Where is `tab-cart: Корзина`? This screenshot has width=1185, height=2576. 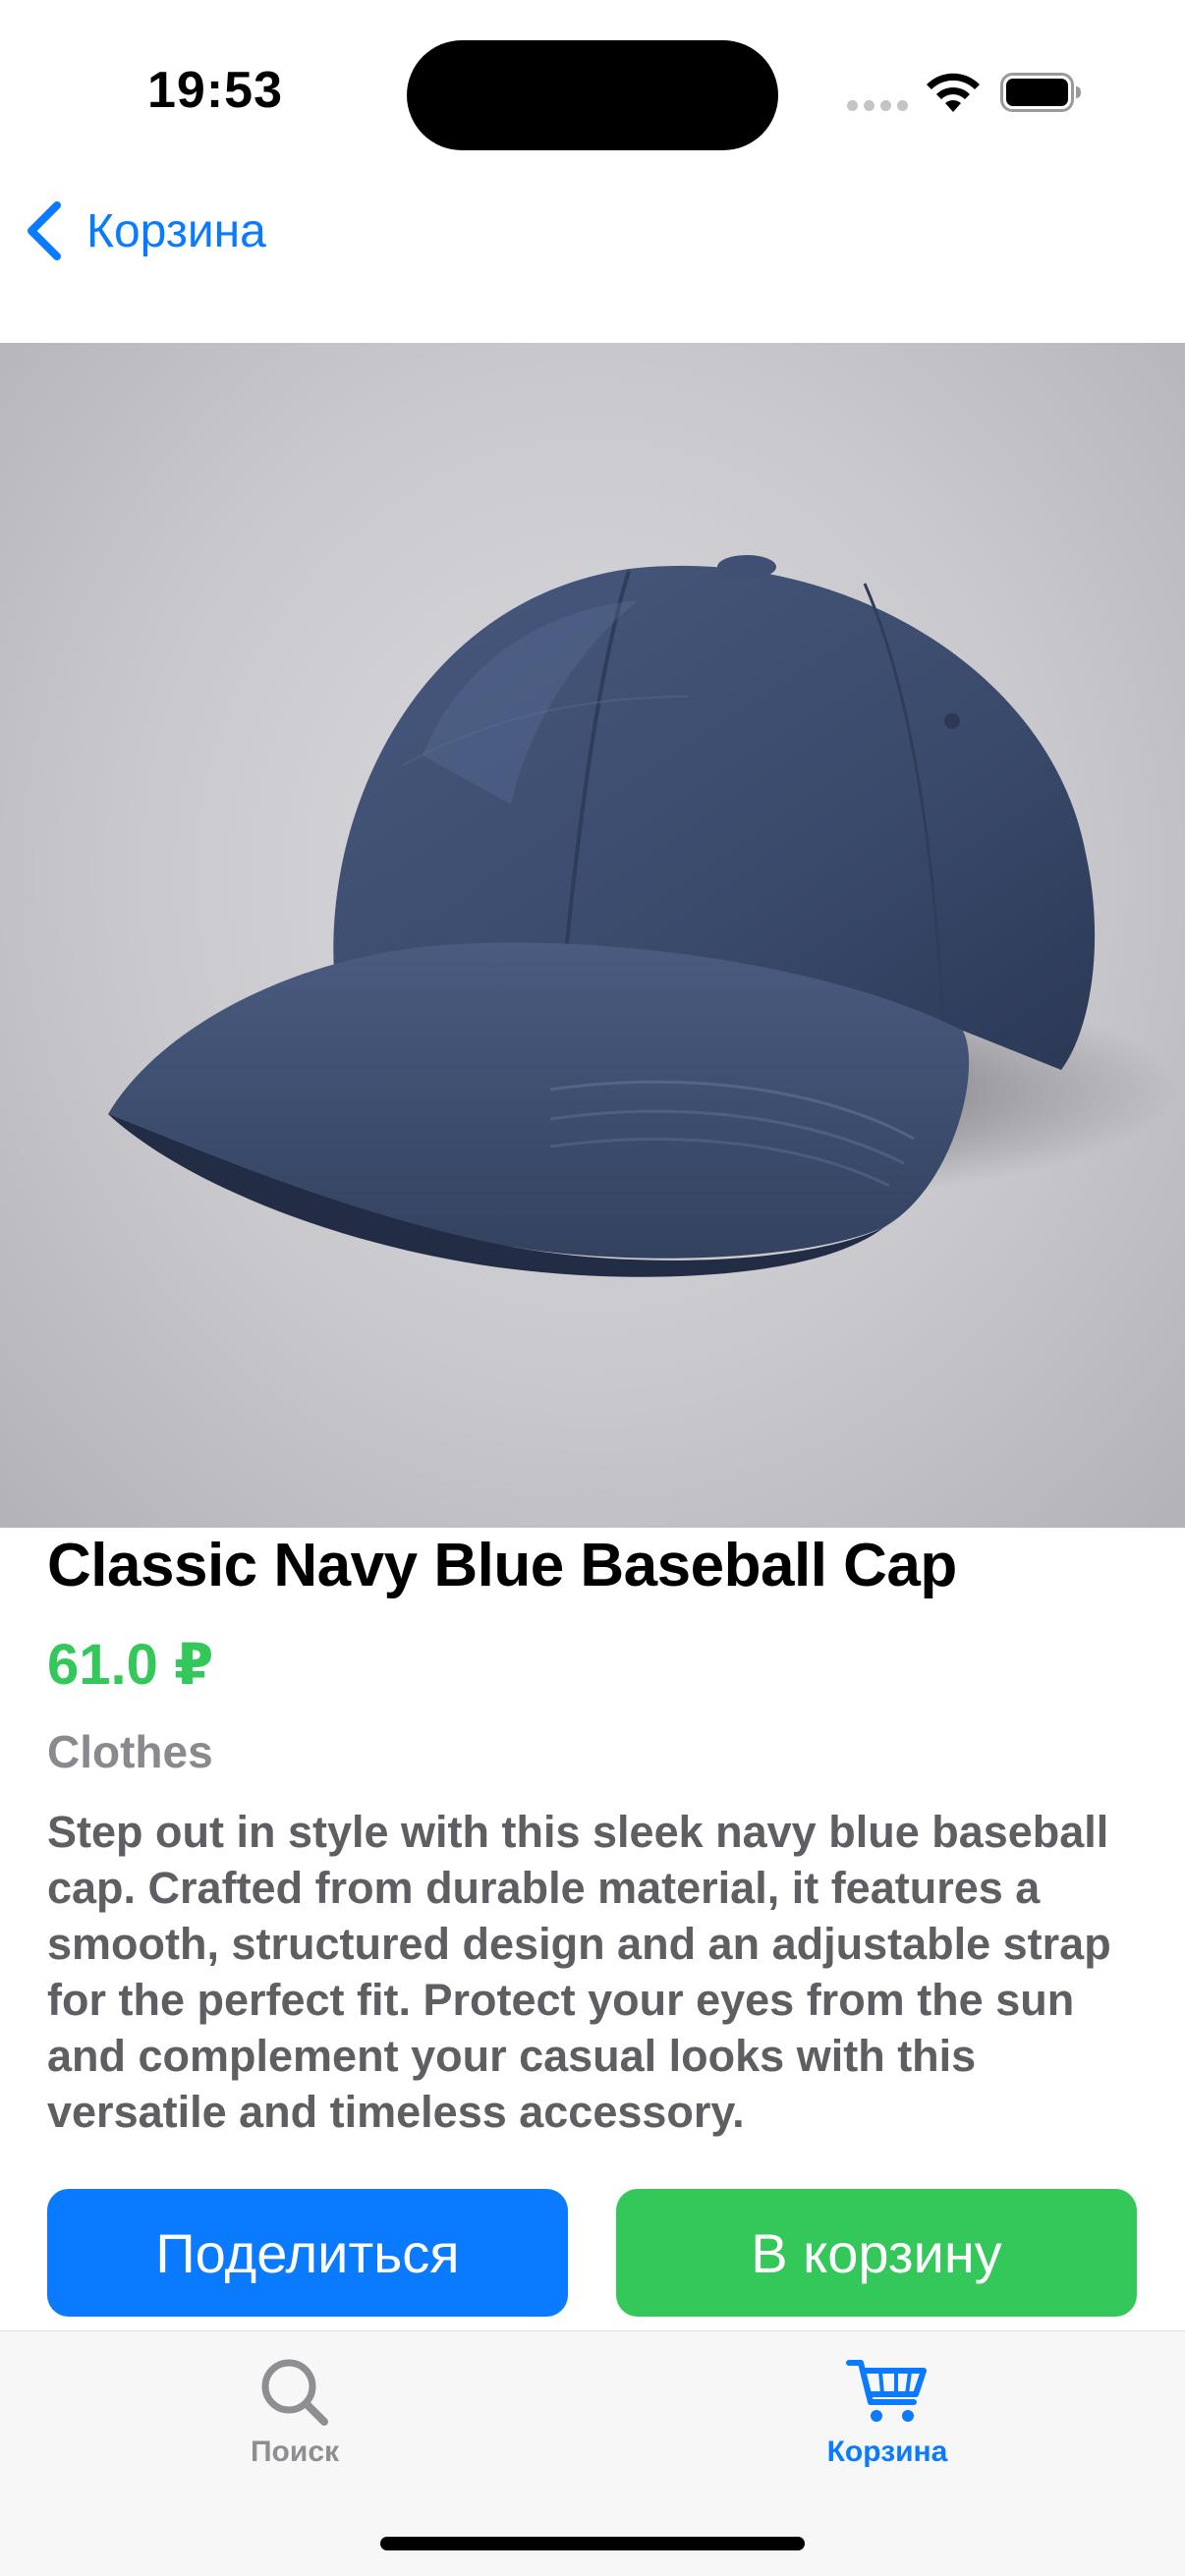
tab-cart: Корзина is located at coordinates (888, 2423).